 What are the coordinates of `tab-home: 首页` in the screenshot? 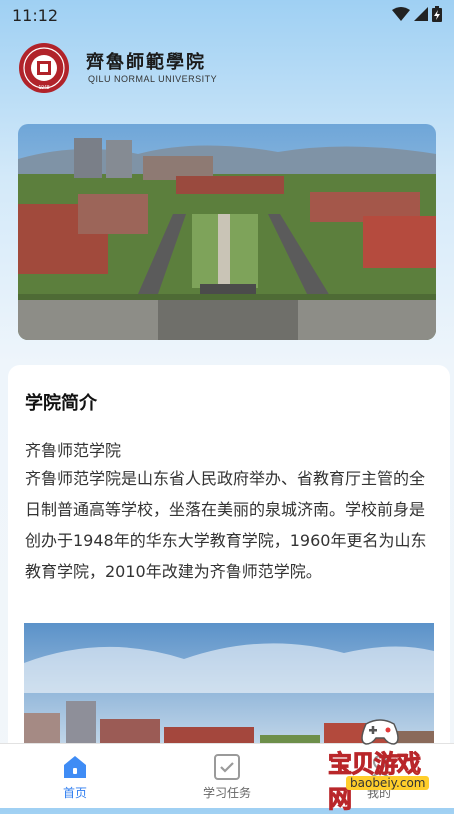 It's located at (75, 776).